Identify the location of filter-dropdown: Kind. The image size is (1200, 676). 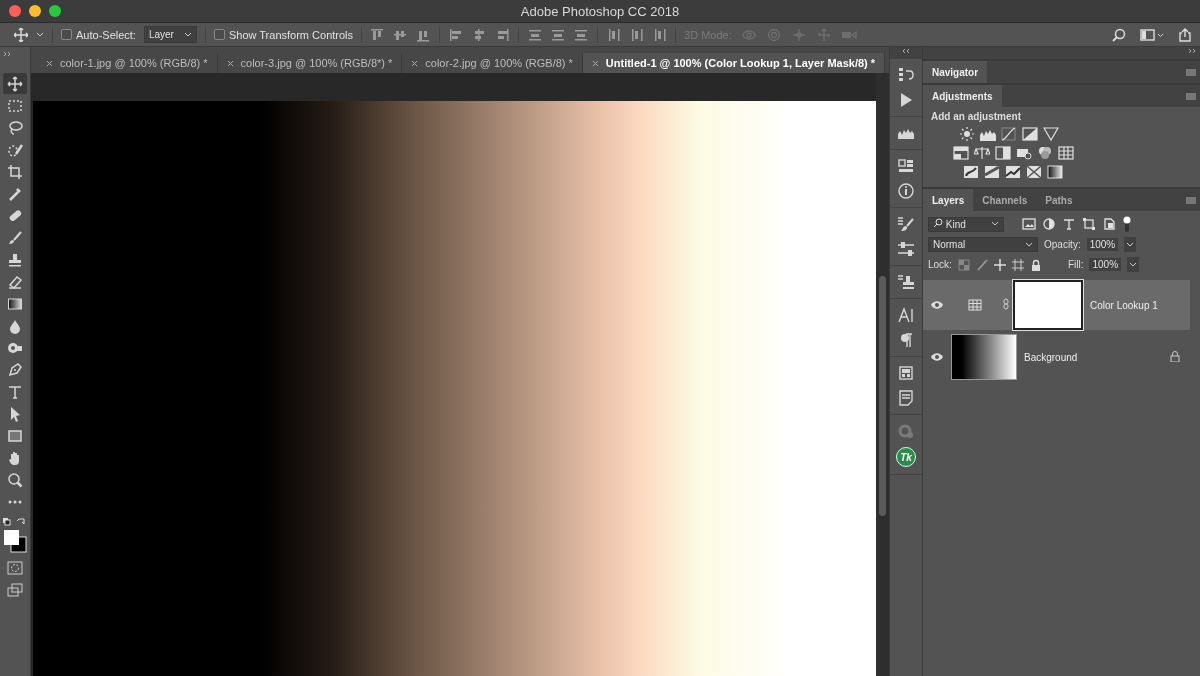
(966, 224).